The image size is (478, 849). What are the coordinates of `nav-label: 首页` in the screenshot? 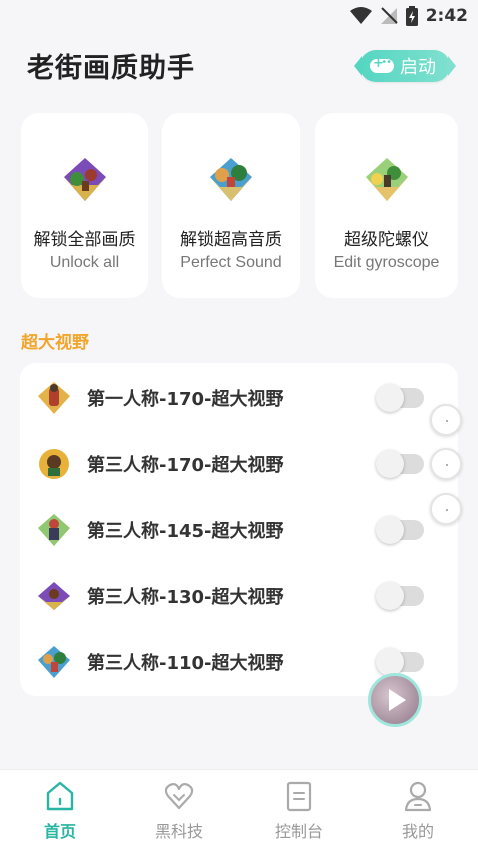 It's located at (59, 831).